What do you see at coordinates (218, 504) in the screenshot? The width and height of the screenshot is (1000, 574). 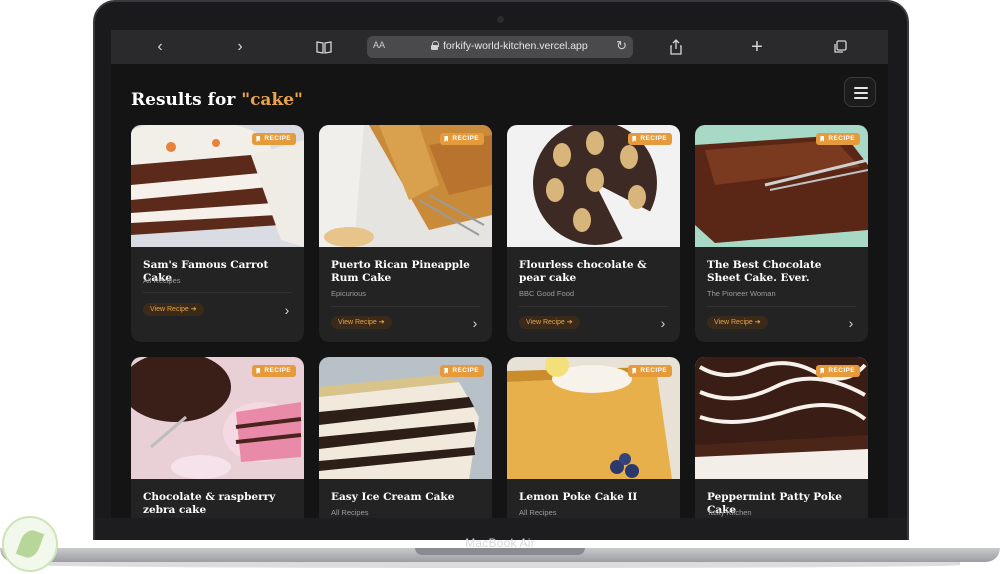 I see `recipe-title: Chocolate & raspberry zebra cake` at bounding box center [218, 504].